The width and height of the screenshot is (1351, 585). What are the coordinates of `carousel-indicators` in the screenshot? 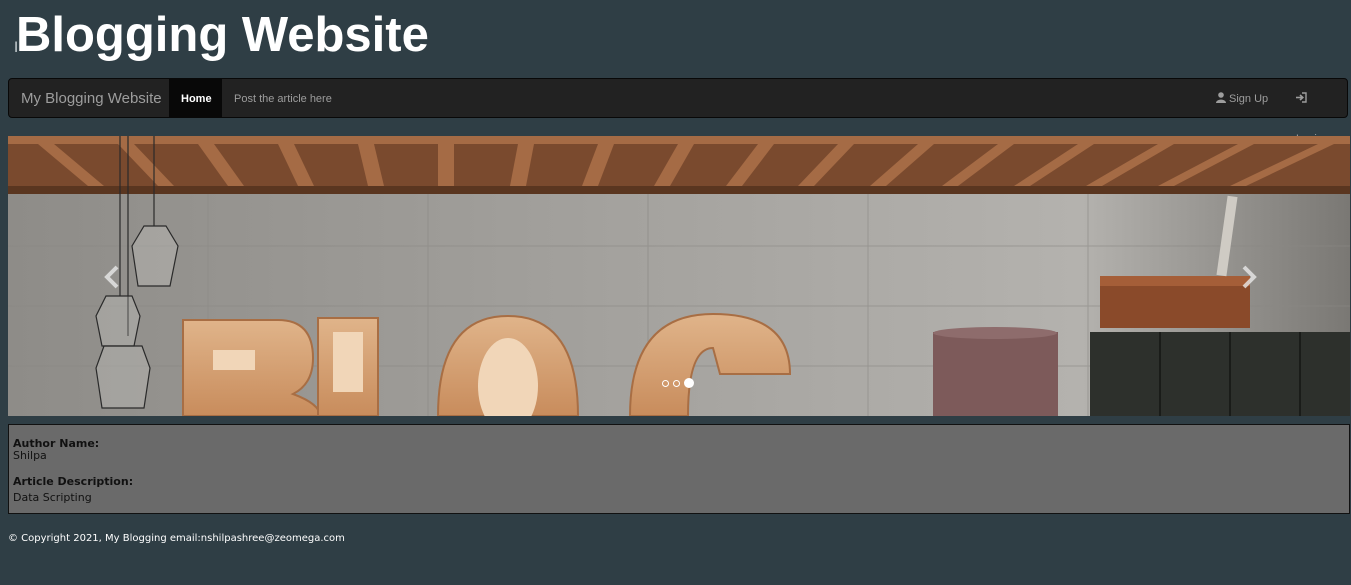 It's located at (678, 383).